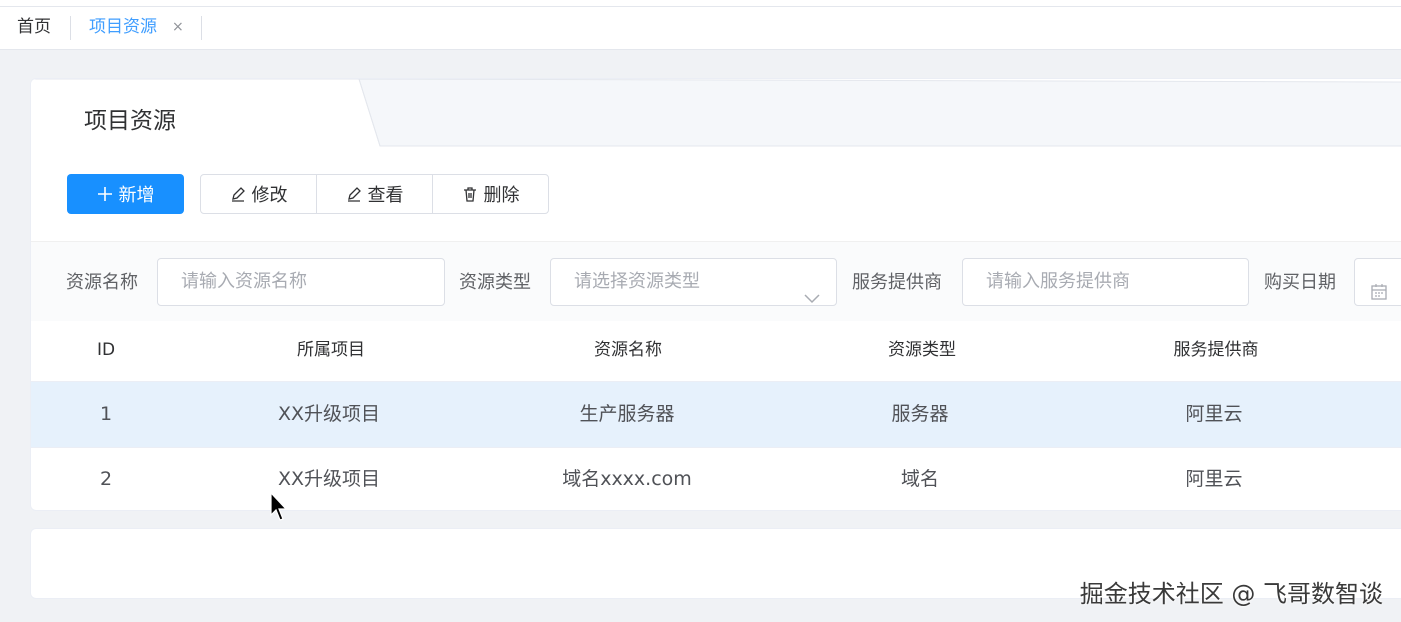  I want to click on tab-project-resources: 项目资源, so click(123, 28).